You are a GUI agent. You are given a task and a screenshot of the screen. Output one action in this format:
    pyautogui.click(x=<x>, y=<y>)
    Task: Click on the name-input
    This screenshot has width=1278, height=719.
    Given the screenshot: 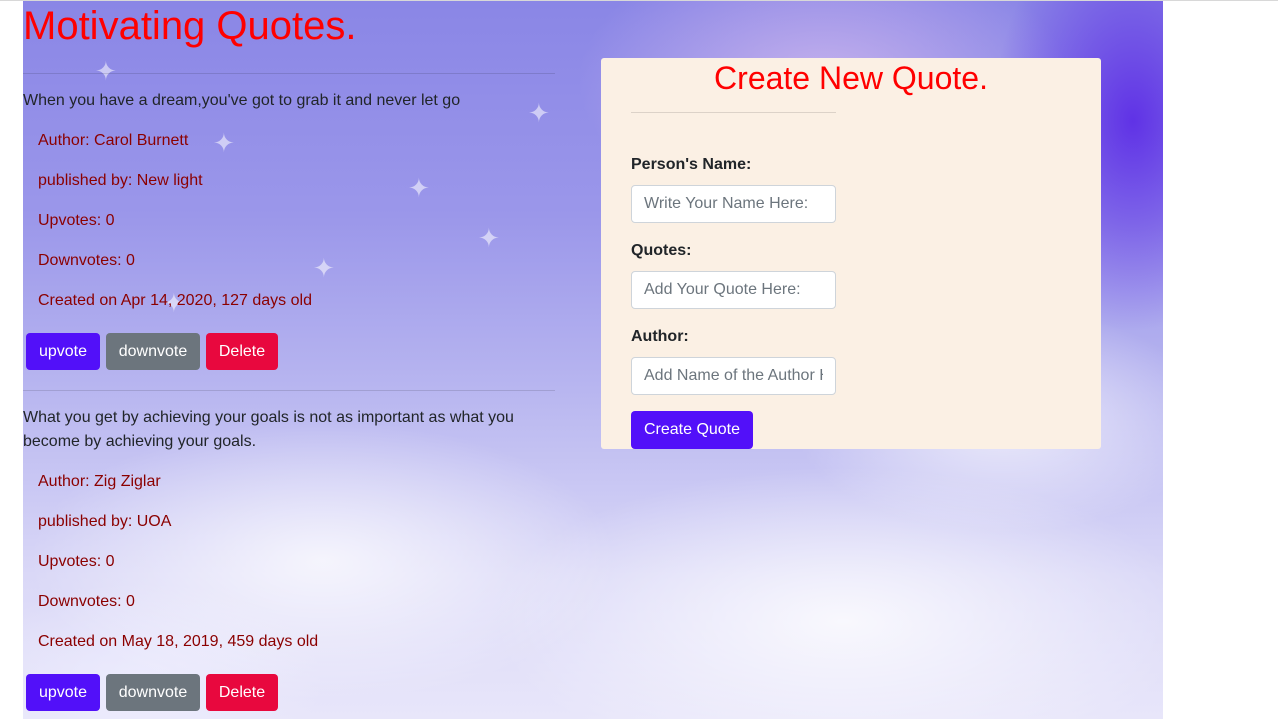 What is the action you would take?
    pyautogui.click(x=733, y=204)
    